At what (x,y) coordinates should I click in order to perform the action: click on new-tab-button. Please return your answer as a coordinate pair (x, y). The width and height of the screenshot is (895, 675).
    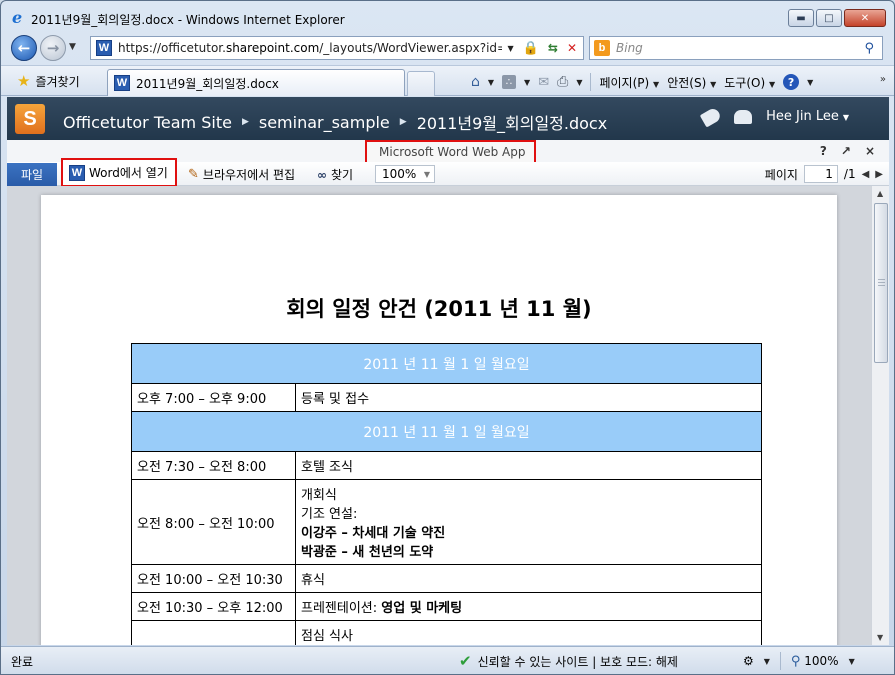
    Looking at the image, I should click on (421, 83).